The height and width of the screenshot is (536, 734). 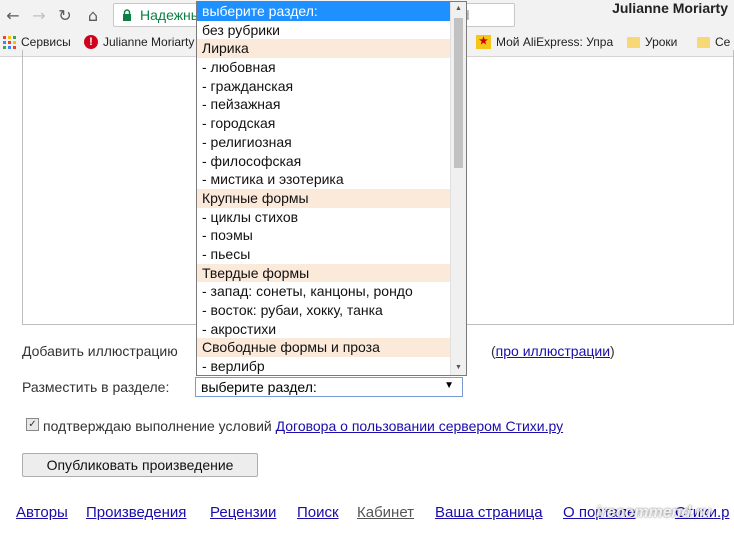 I want to click on bookmark-services: Сервисы, so click(x=37, y=42).